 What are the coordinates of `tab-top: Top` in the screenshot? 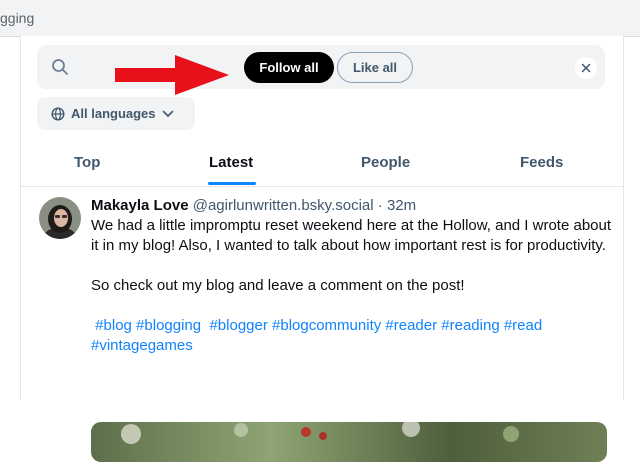 It's located at (87, 162).